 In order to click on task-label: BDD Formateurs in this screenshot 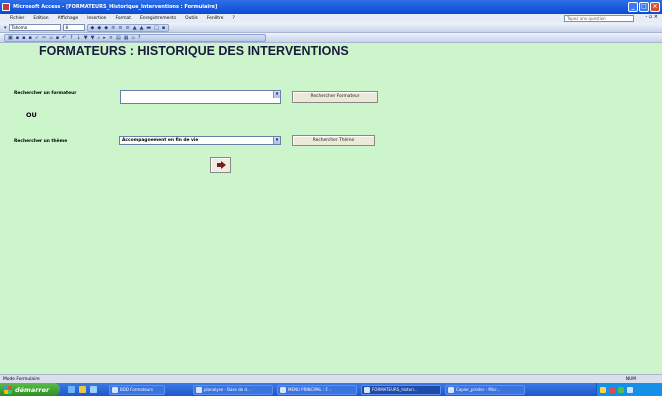, I will do `click(136, 389)`.